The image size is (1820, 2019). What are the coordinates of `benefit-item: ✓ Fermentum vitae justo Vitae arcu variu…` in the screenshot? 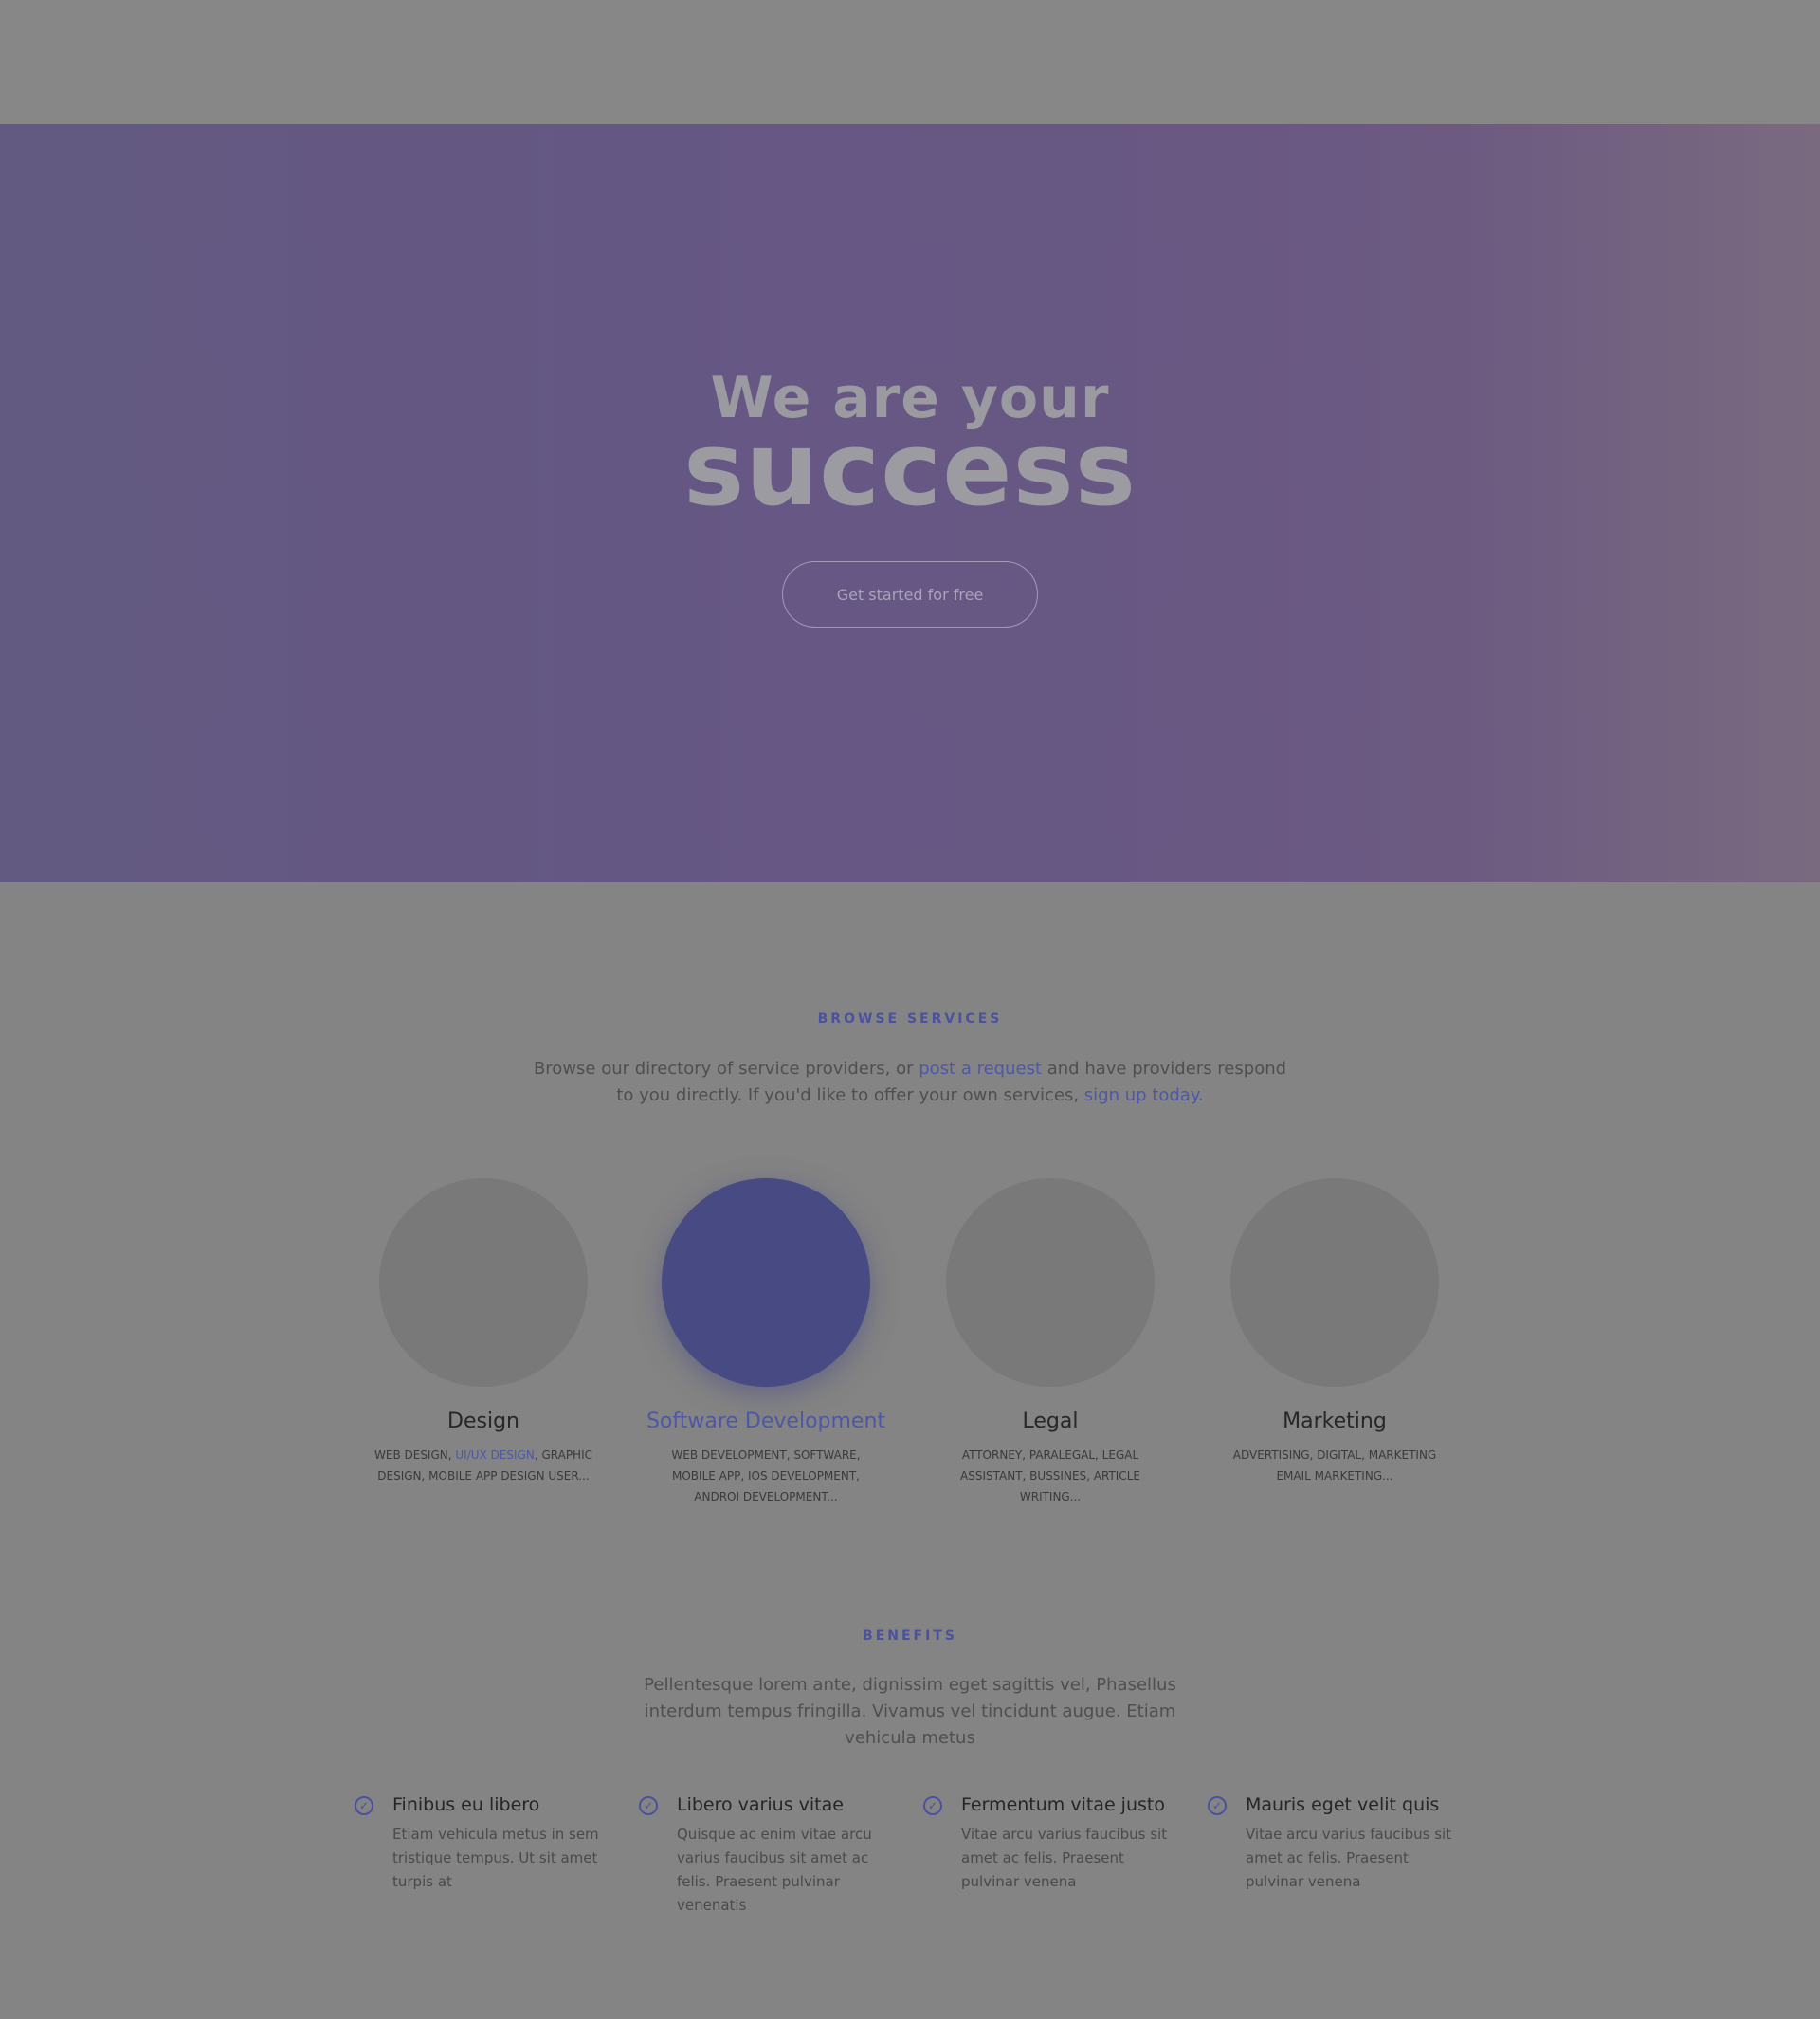 It's located at (1051, 1844).